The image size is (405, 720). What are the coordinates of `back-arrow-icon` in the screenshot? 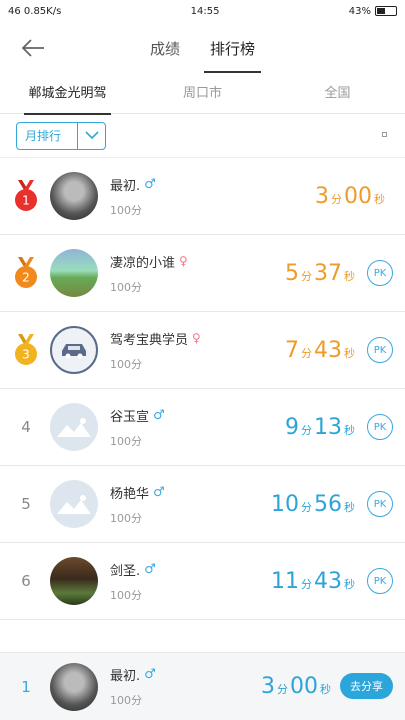 It's located at (32, 48).